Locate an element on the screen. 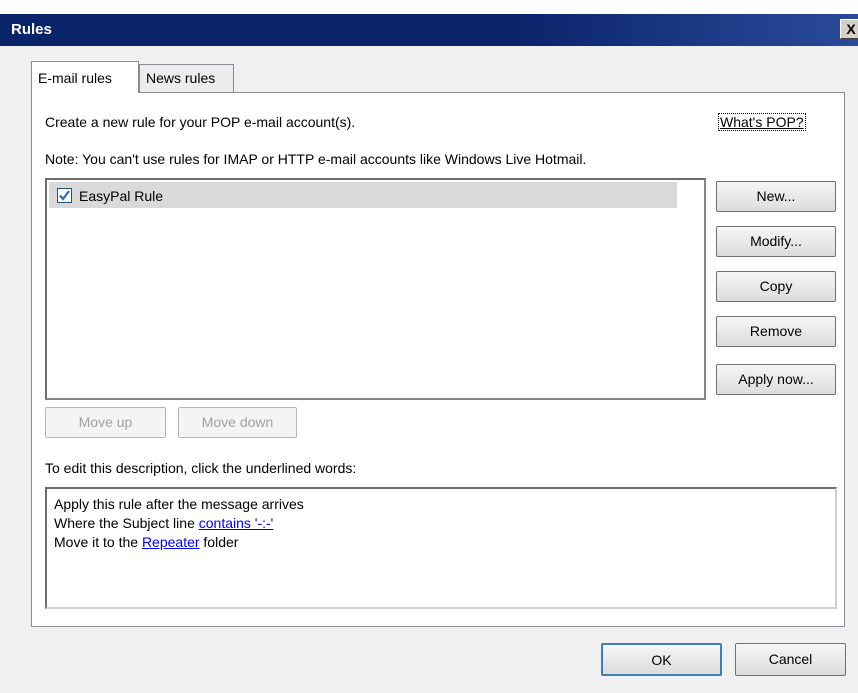 Image resolution: width=858 pixels, height=693 pixels. move-up-button: Move up is located at coordinates (105, 422).